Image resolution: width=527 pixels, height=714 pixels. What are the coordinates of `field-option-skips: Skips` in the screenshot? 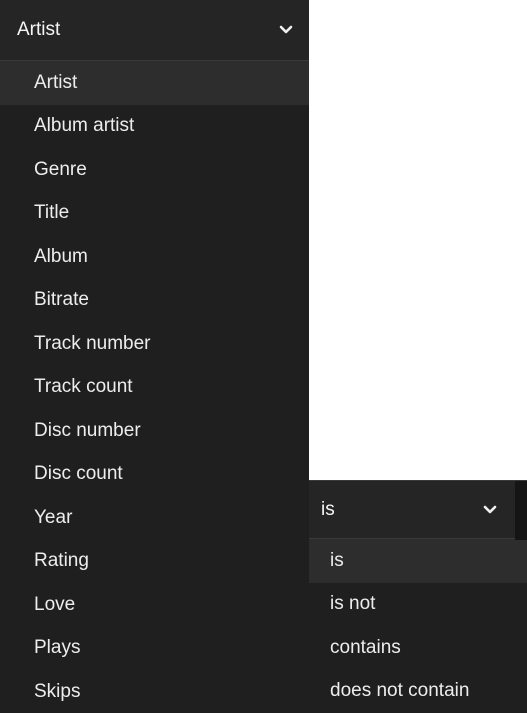 It's located at (154, 692).